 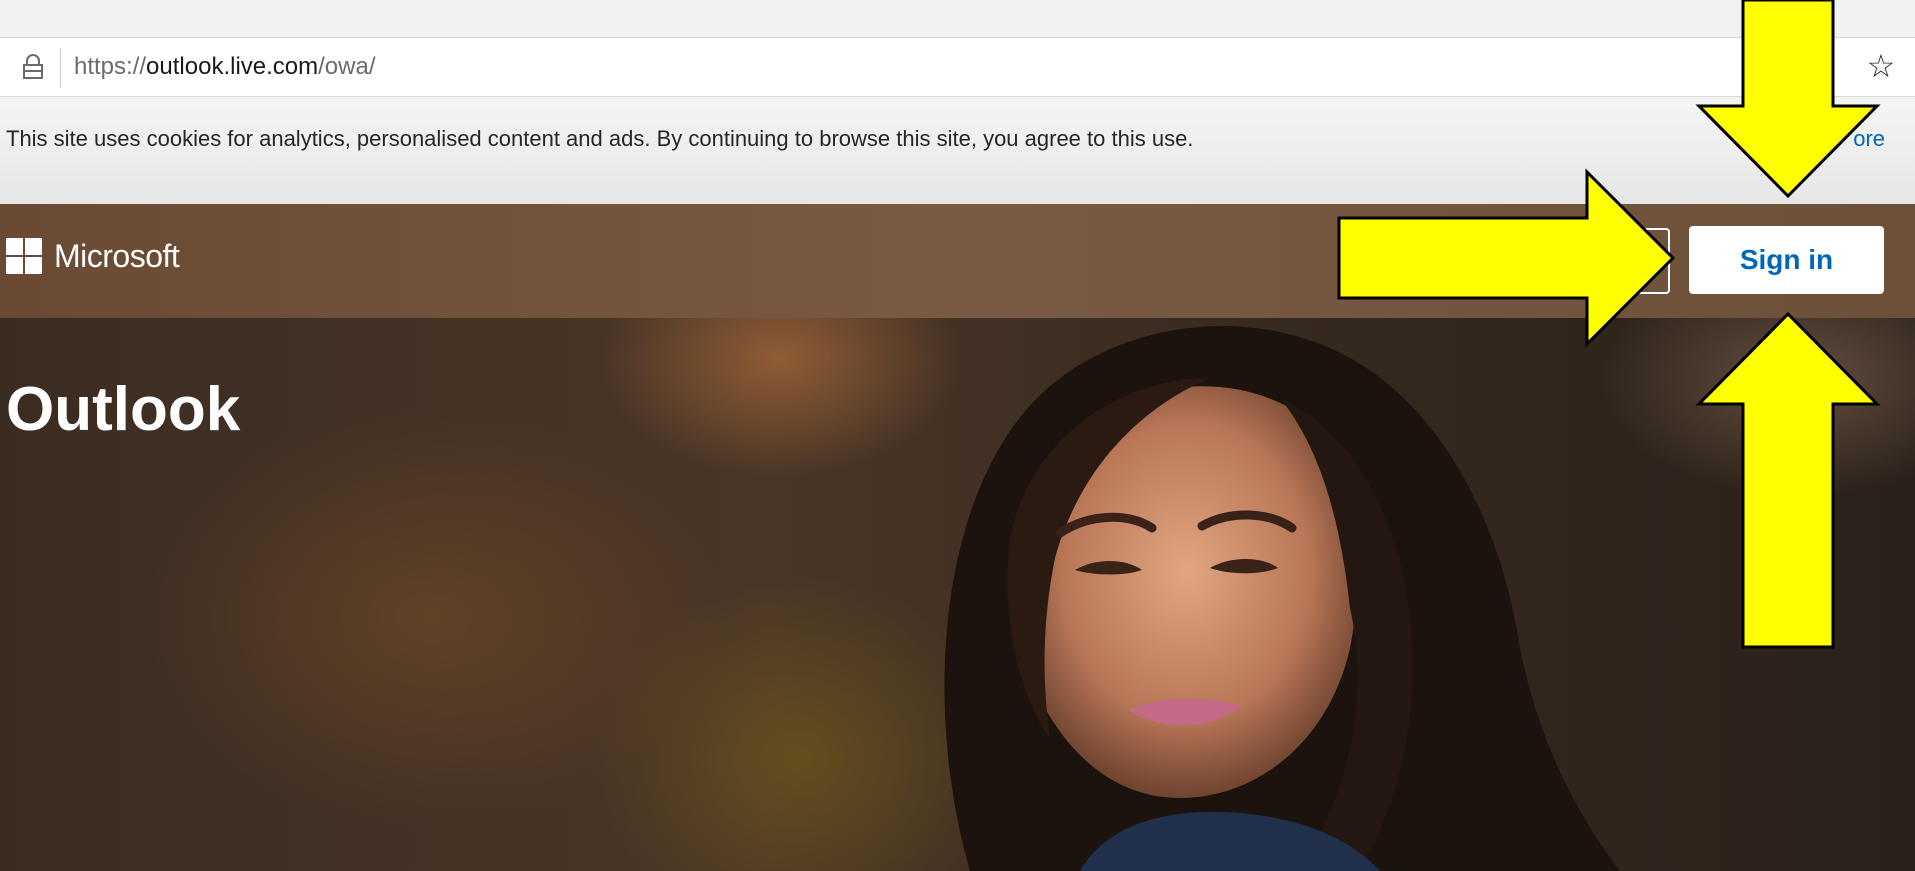 I want to click on microsoft-logo-icon, so click(x=24, y=256).